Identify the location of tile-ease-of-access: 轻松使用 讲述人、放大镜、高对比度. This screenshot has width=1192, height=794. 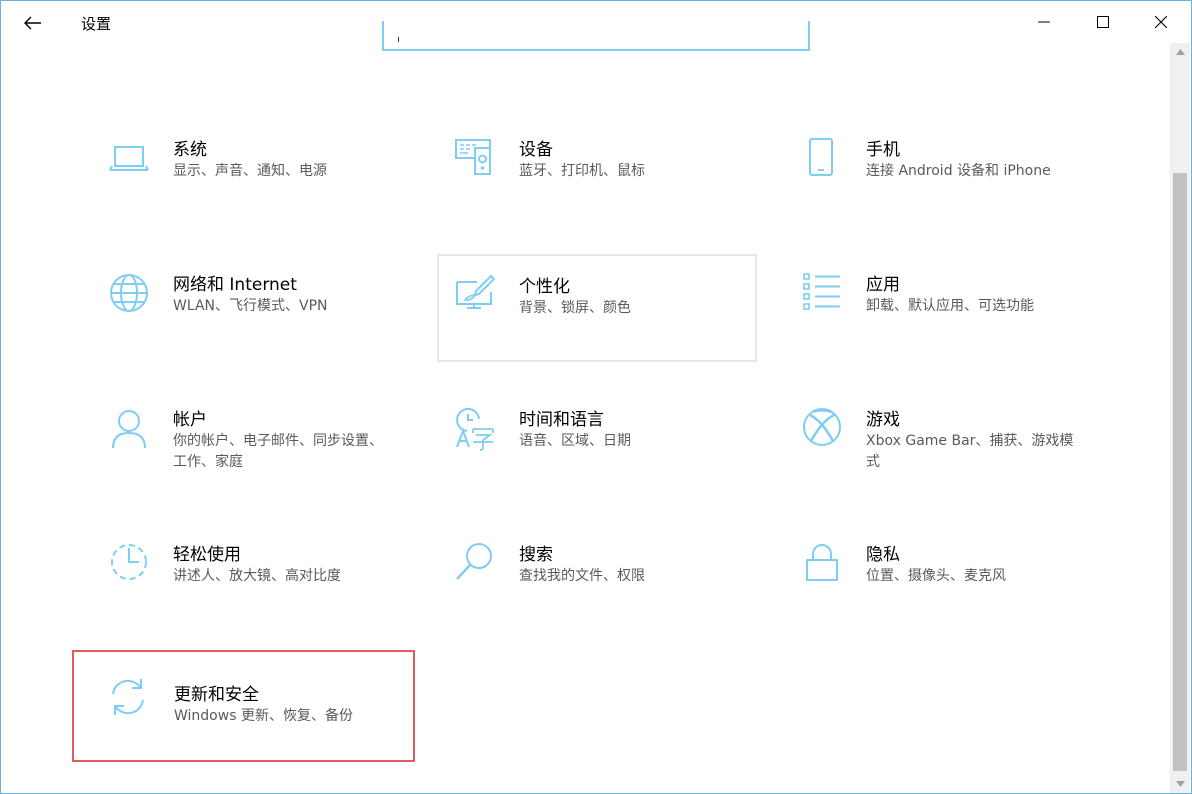
(235, 580).